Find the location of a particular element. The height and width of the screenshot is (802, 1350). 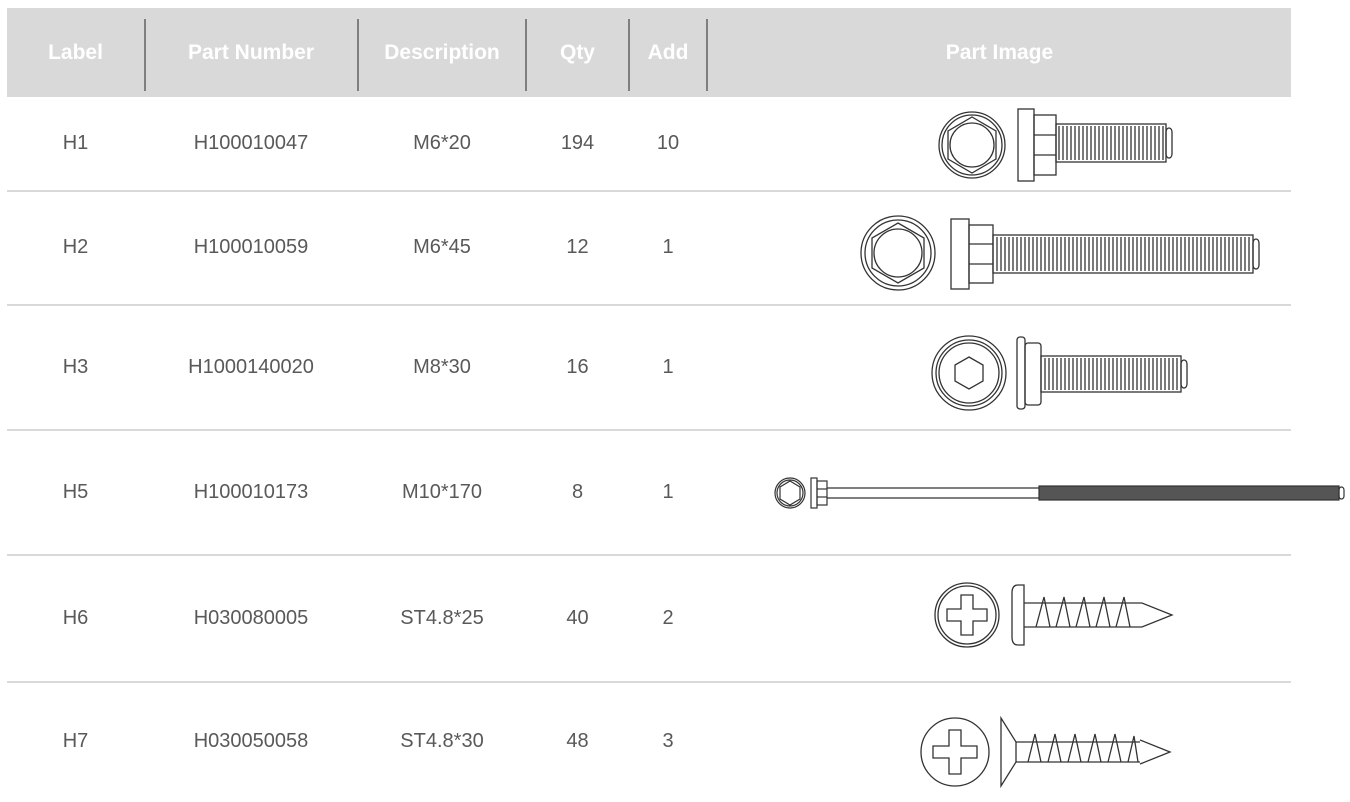

cell-description: M6*20 is located at coordinates (442, 143).